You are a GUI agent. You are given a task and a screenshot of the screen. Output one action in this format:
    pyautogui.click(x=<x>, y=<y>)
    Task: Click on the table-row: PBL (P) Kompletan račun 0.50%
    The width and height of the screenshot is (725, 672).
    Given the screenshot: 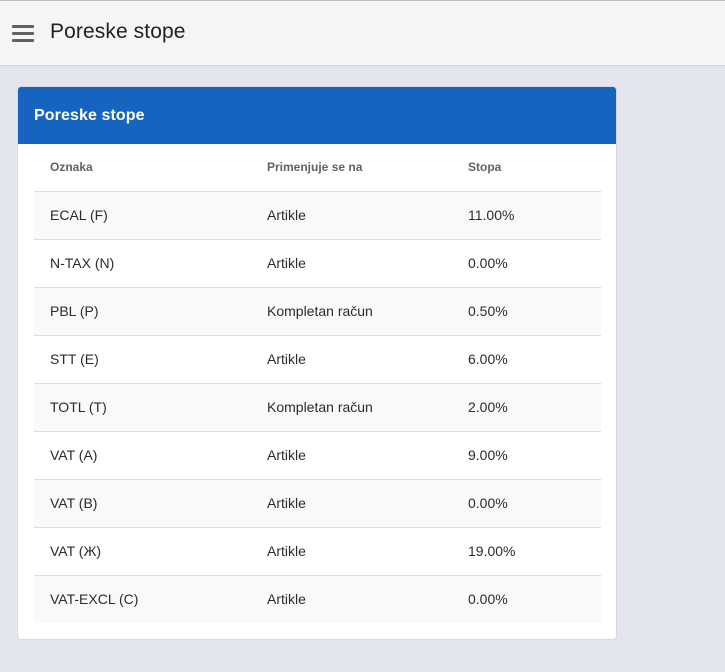 What is the action you would take?
    pyautogui.click(x=317, y=311)
    